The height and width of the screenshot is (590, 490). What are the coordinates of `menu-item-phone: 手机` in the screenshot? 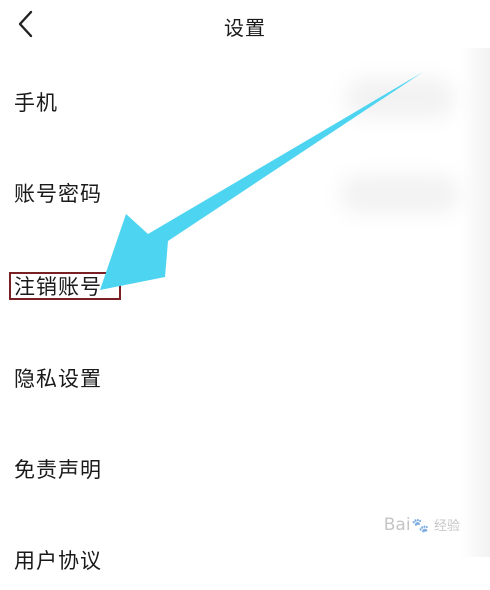 It's located at (230, 102).